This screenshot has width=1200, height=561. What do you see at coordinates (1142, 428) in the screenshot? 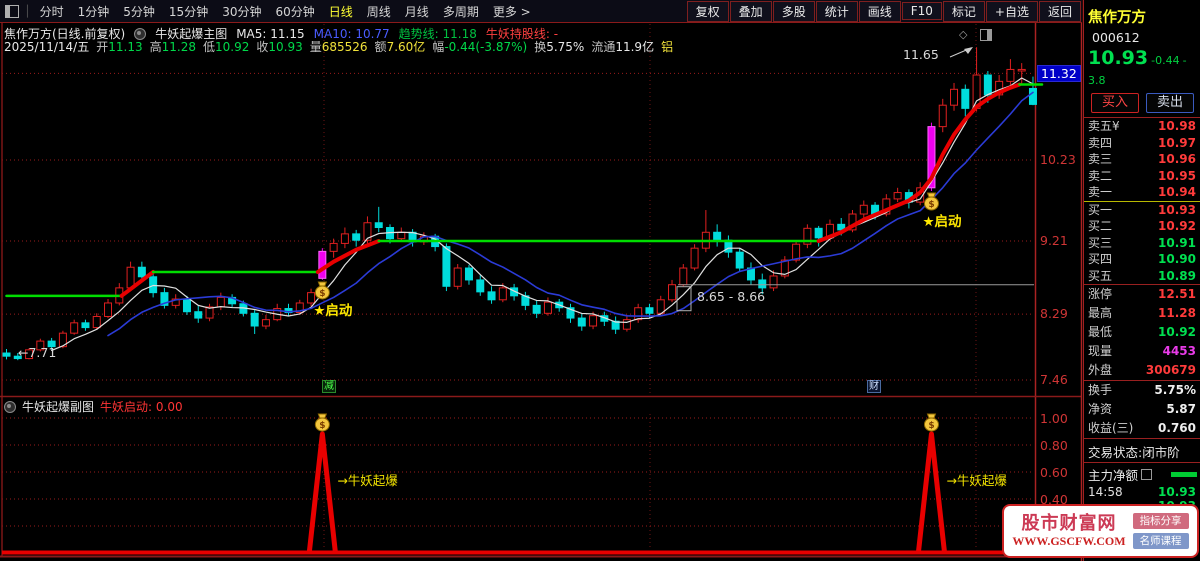
I see `stat-row: 收益(三) 0.760` at bounding box center [1142, 428].